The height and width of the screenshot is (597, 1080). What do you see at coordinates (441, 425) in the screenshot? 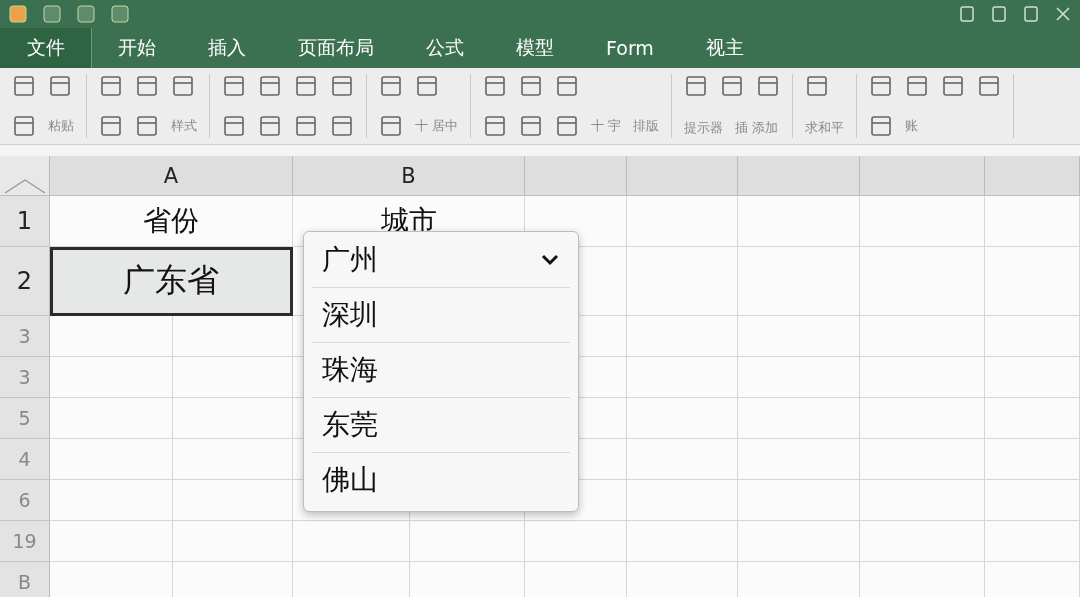
I see `dropdown-option: 东莞` at bounding box center [441, 425].